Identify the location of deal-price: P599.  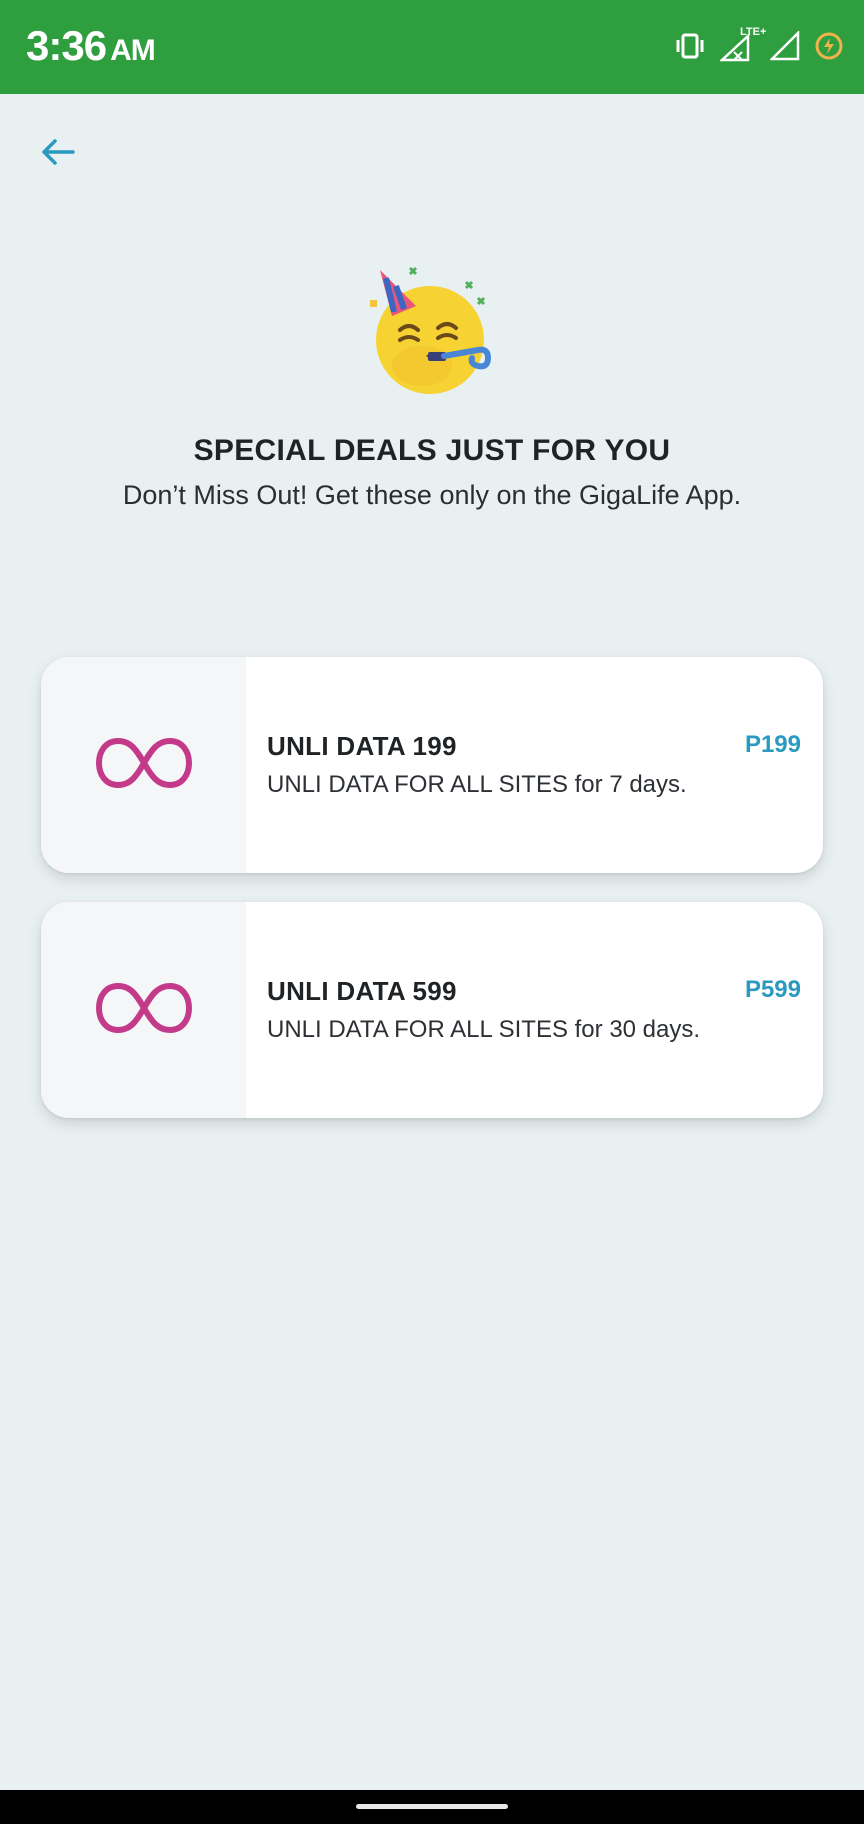
(772, 989).